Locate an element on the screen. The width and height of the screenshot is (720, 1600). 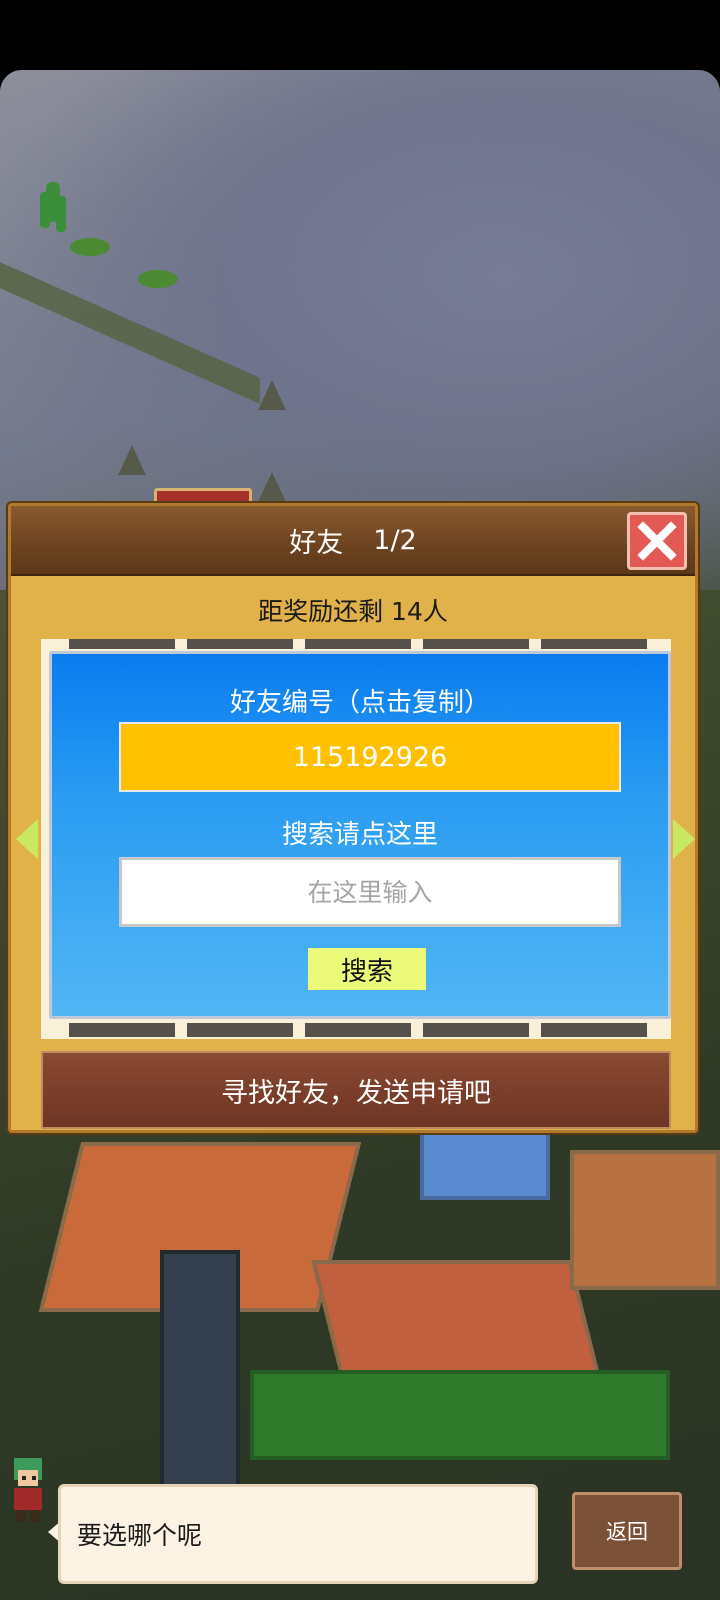
friend-code-copy-button: 115192926 is located at coordinates (370, 757).